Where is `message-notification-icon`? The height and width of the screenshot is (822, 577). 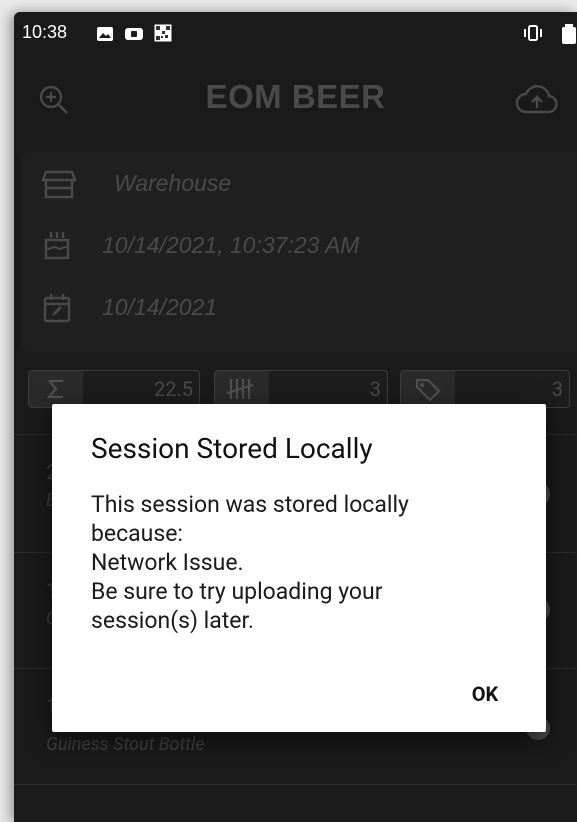 message-notification-icon is located at coordinates (134, 36).